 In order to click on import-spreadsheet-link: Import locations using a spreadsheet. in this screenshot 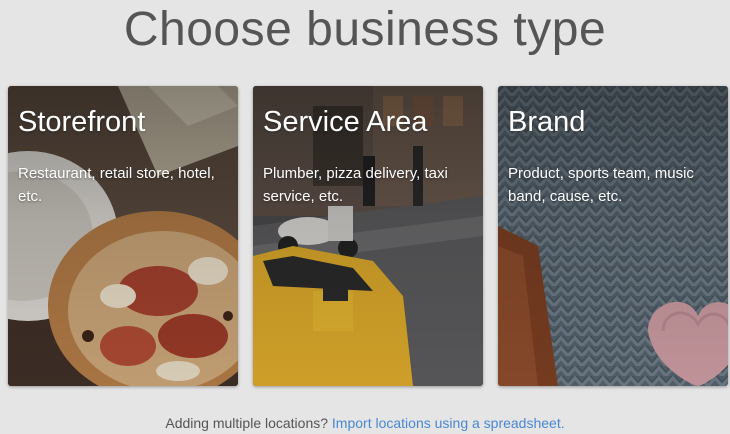, I will do `click(448, 423)`.